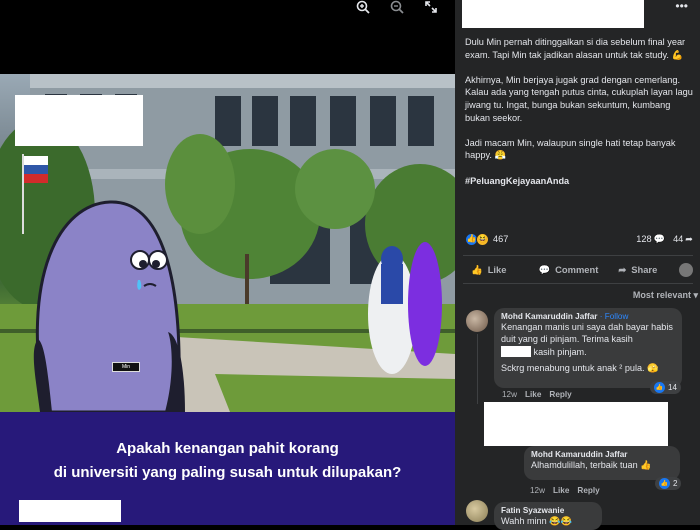 The height and width of the screenshot is (530, 700). What do you see at coordinates (536, 521) in the screenshot?
I see `comment-text: Wahh minn 😂😂` at bounding box center [536, 521].